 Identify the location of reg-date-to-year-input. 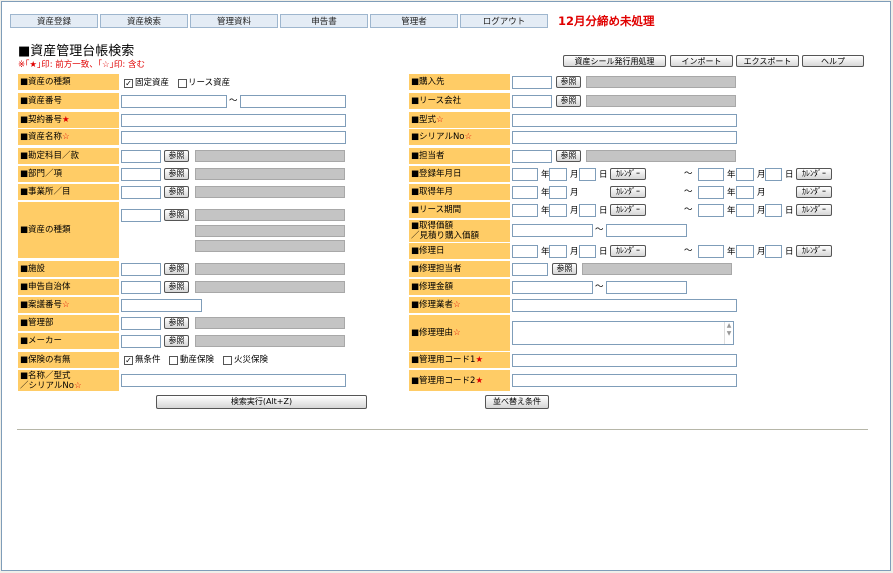
(711, 174).